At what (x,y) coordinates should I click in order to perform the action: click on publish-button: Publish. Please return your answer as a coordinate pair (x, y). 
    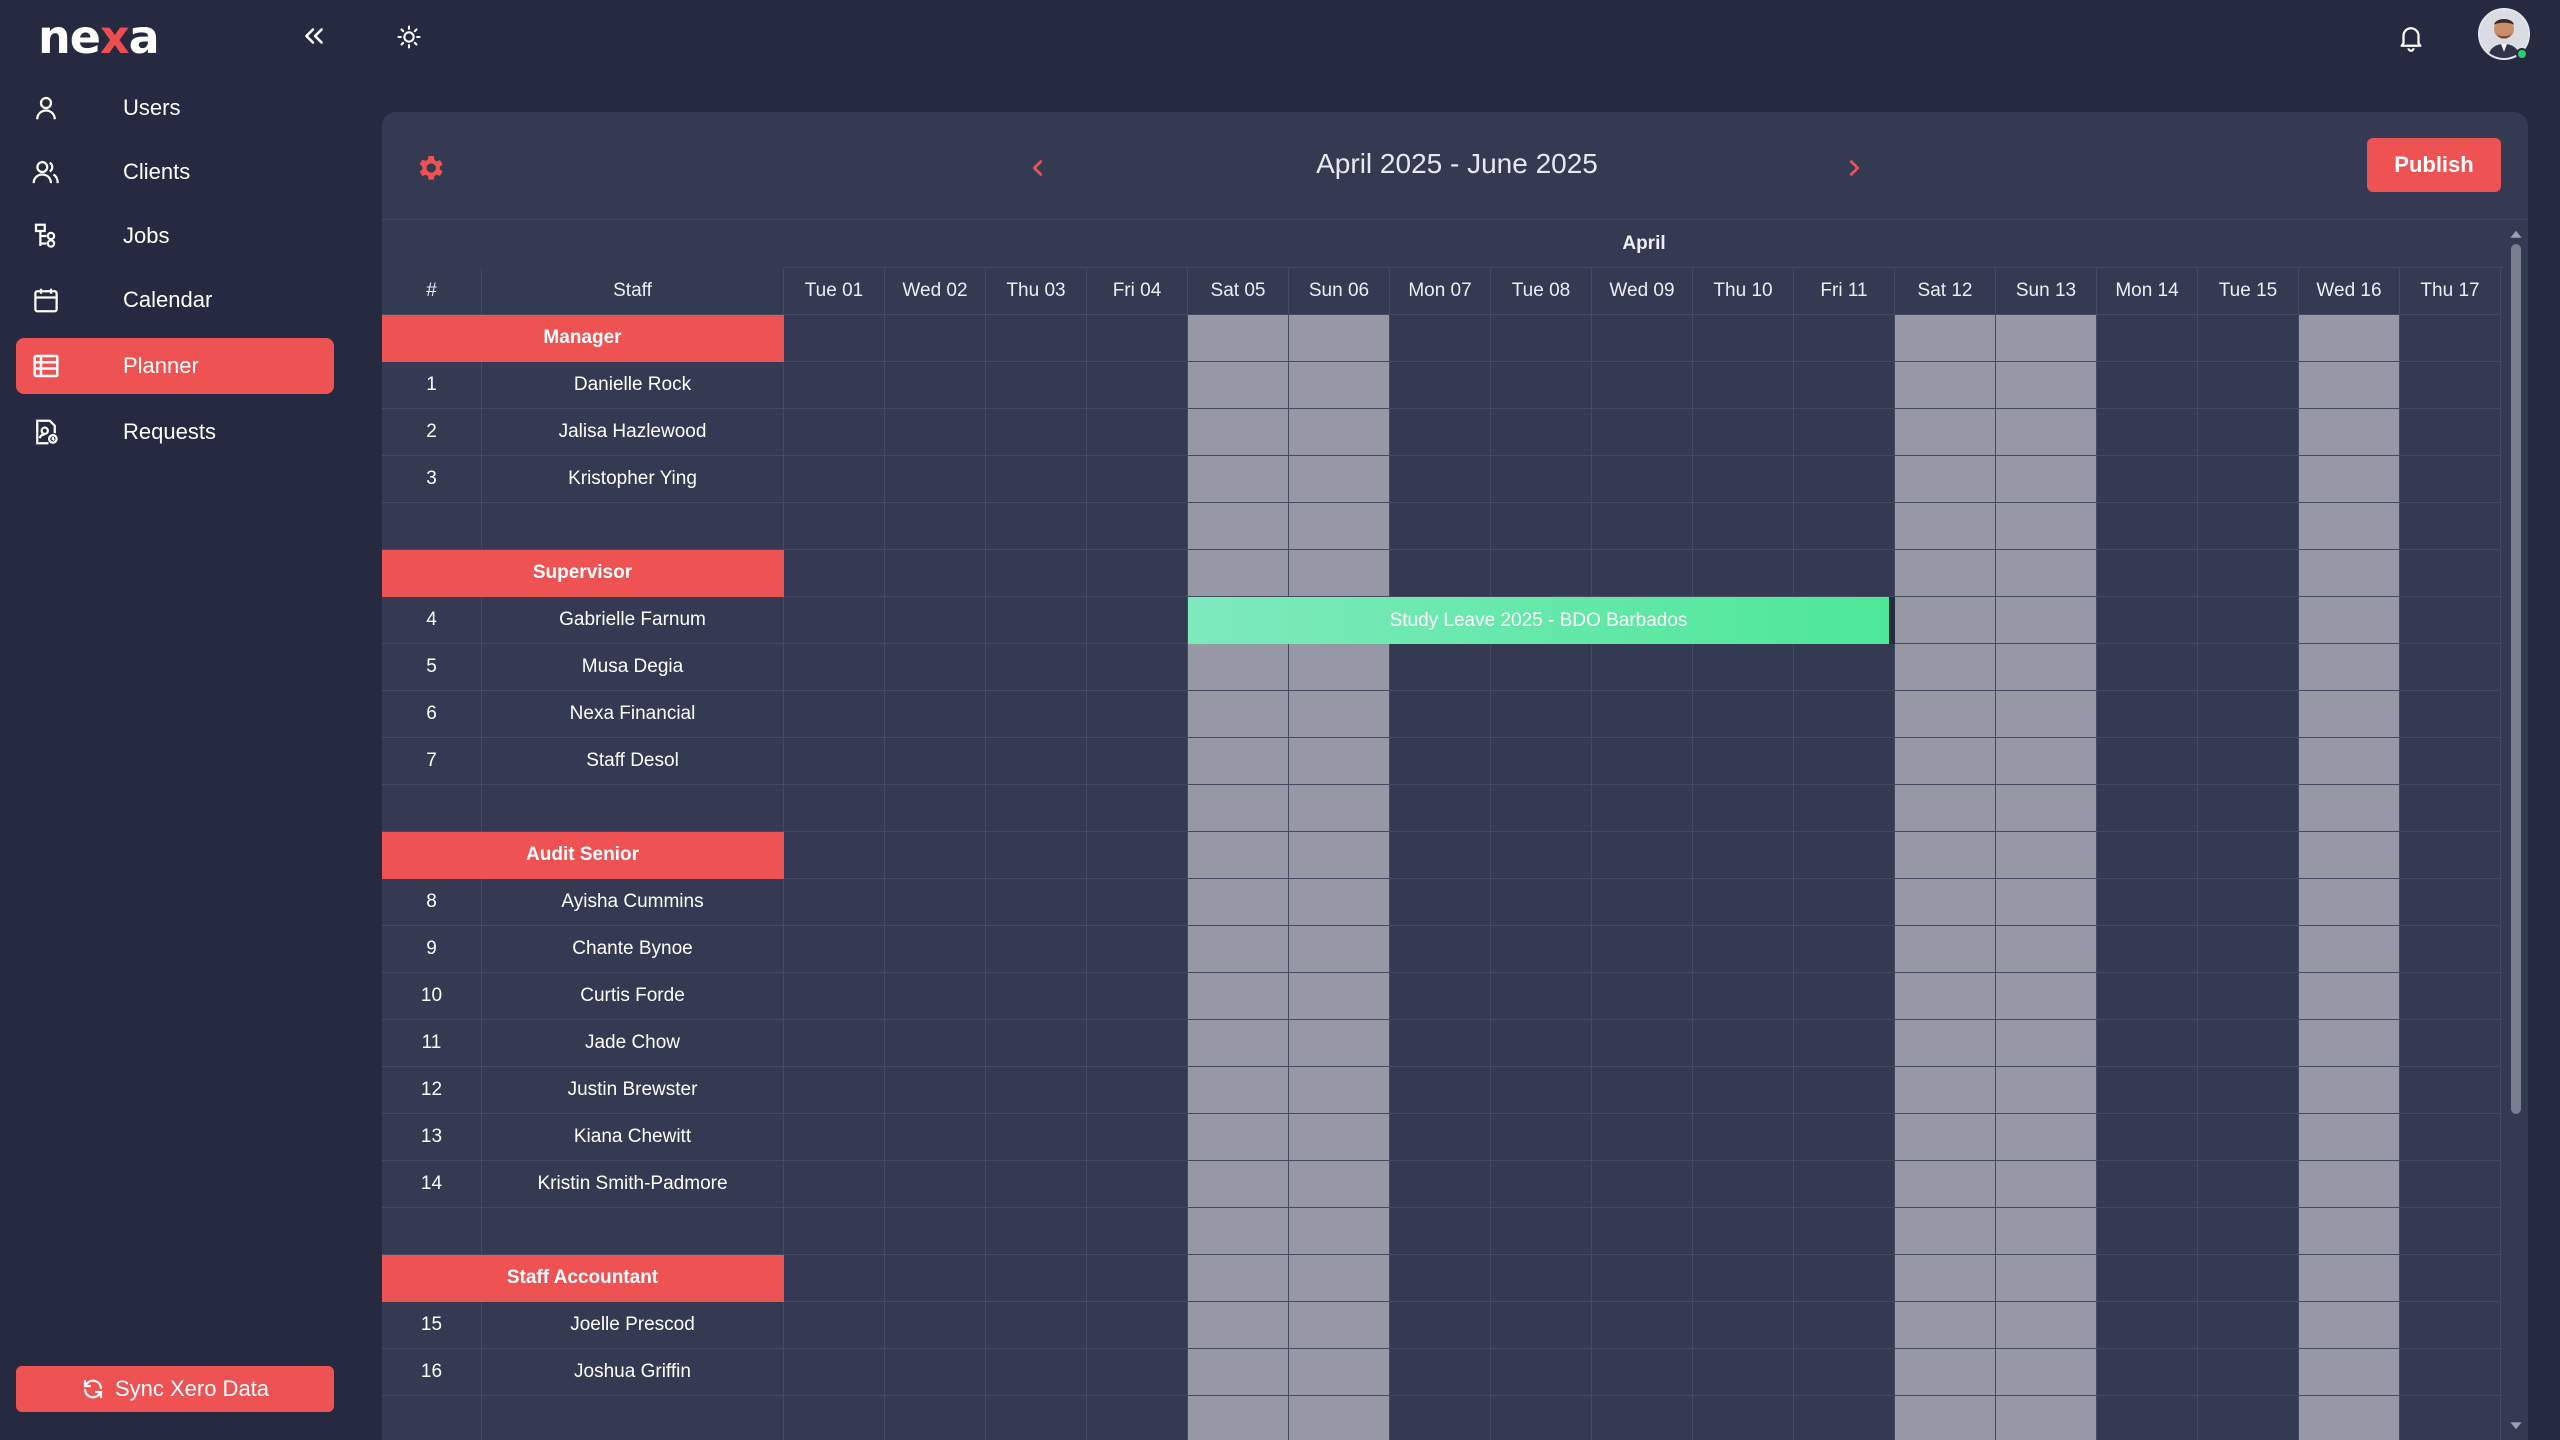
    Looking at the image, I should click on (2434, 165).